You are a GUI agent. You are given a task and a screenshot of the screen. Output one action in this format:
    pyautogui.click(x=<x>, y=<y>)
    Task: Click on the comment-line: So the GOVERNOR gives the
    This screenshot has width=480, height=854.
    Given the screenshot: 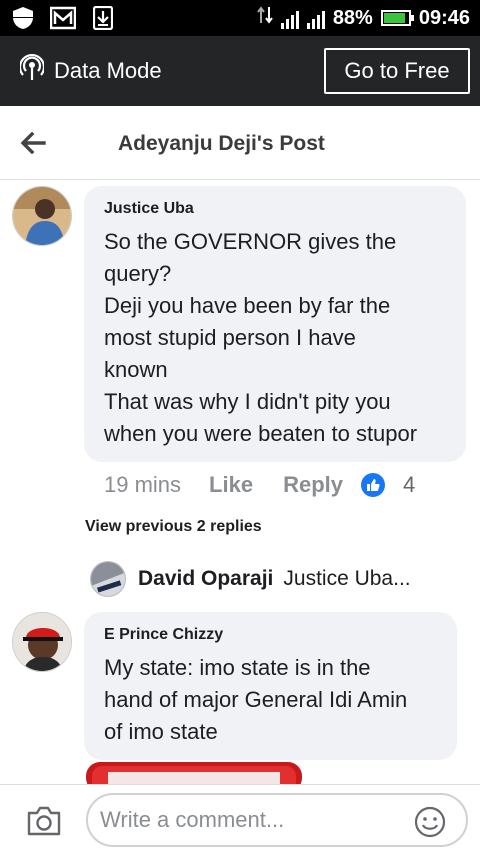 What is the action you would take?
    pyautogui.click(x=250, y=241)
    